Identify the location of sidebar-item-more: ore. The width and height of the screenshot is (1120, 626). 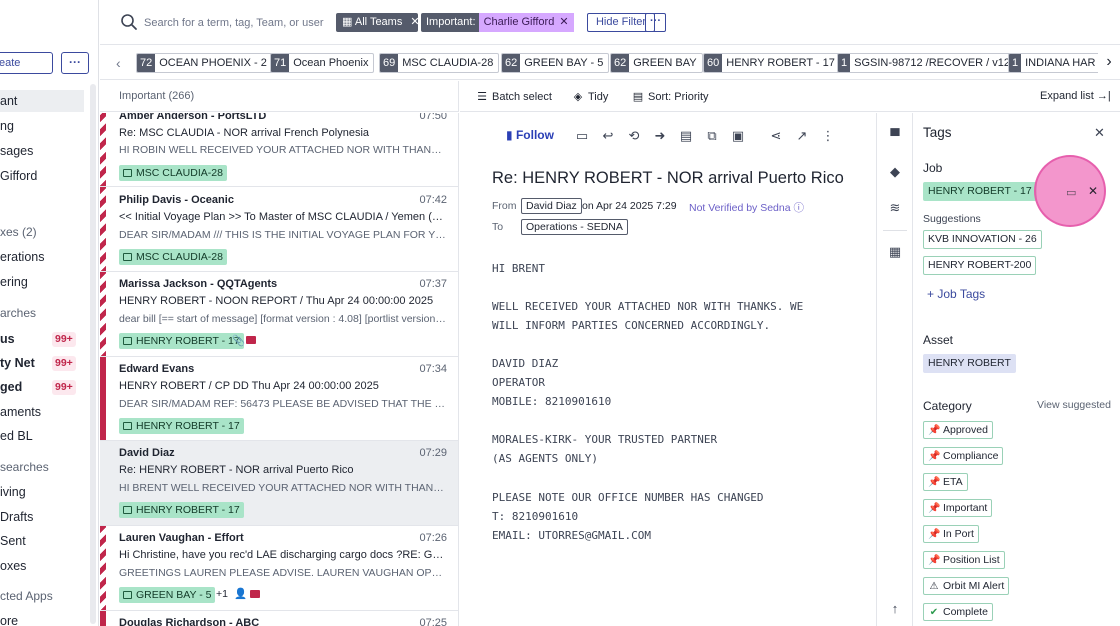
(9, 618).